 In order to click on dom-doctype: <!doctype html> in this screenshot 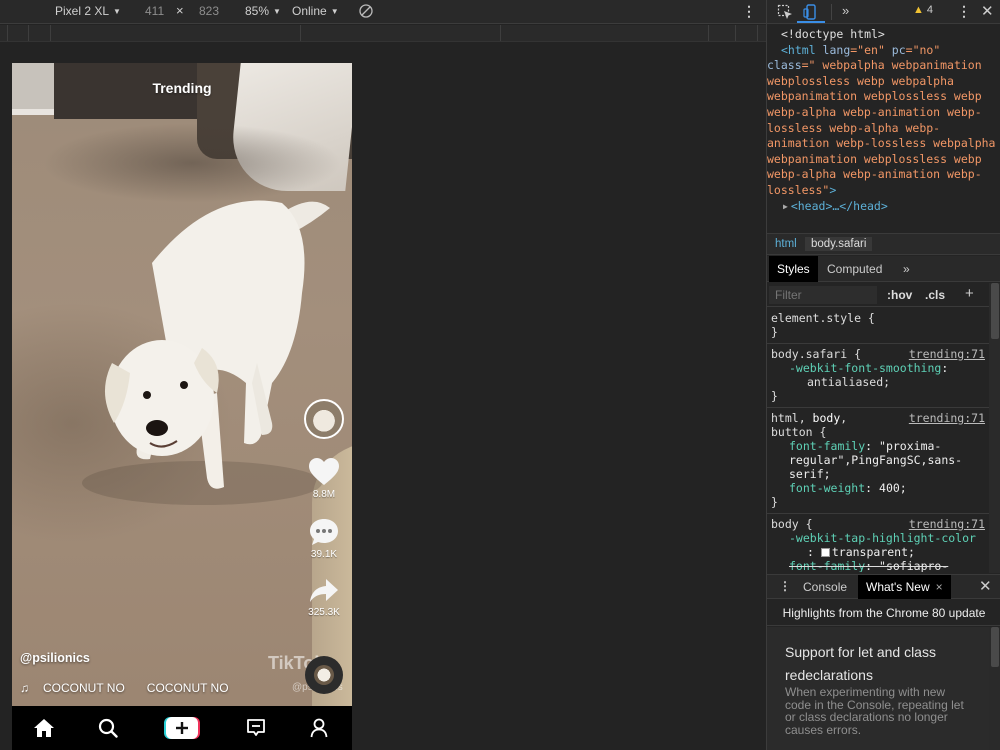, I will do `click(885, 35)`.